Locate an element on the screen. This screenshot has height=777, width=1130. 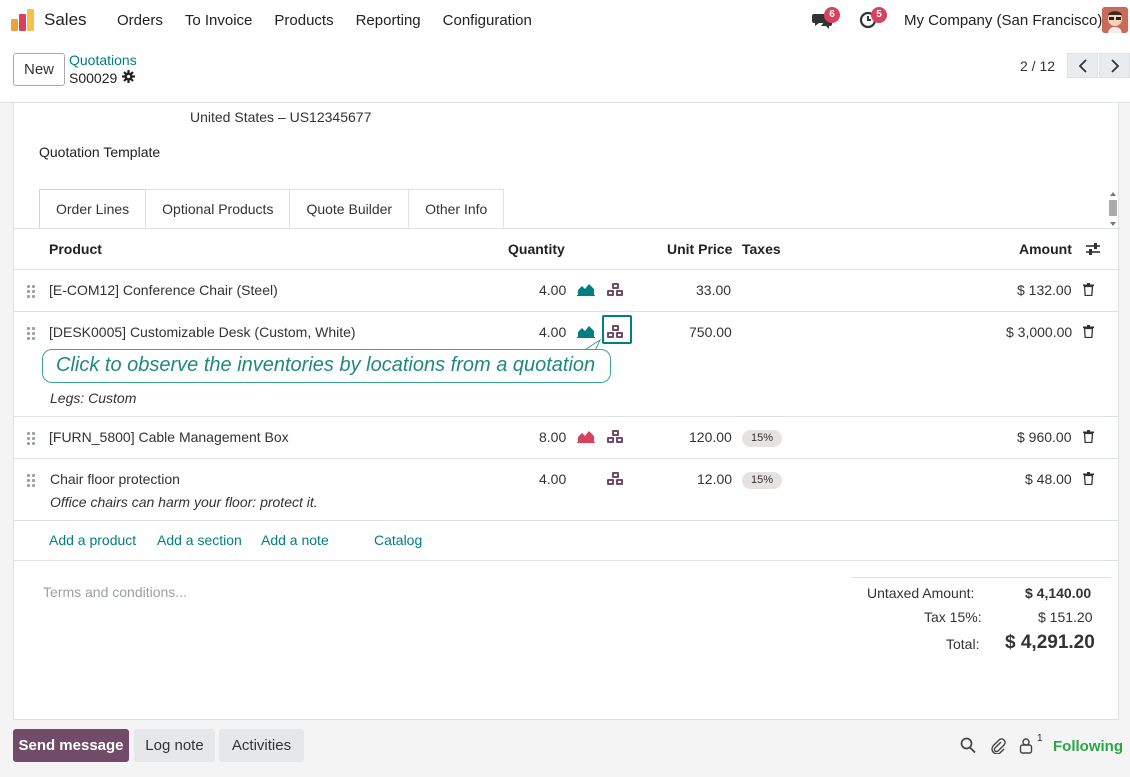
column-taxes: Taxes is located at coordinates (761, 249).